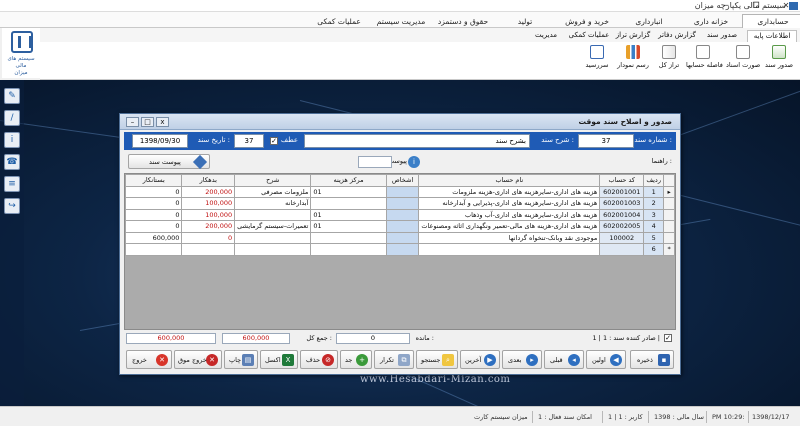 The height and width of the screenshot is (426, 800). Describe the element at coordinates (597, 61) in the screenshot. I see `due-date-button: سررسید` at that location.